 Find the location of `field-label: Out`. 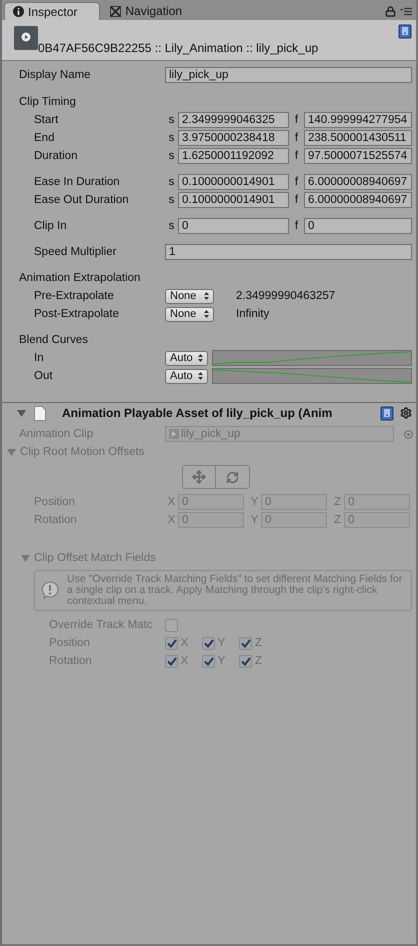

field-label: Out is located at coordinates (44, 376).